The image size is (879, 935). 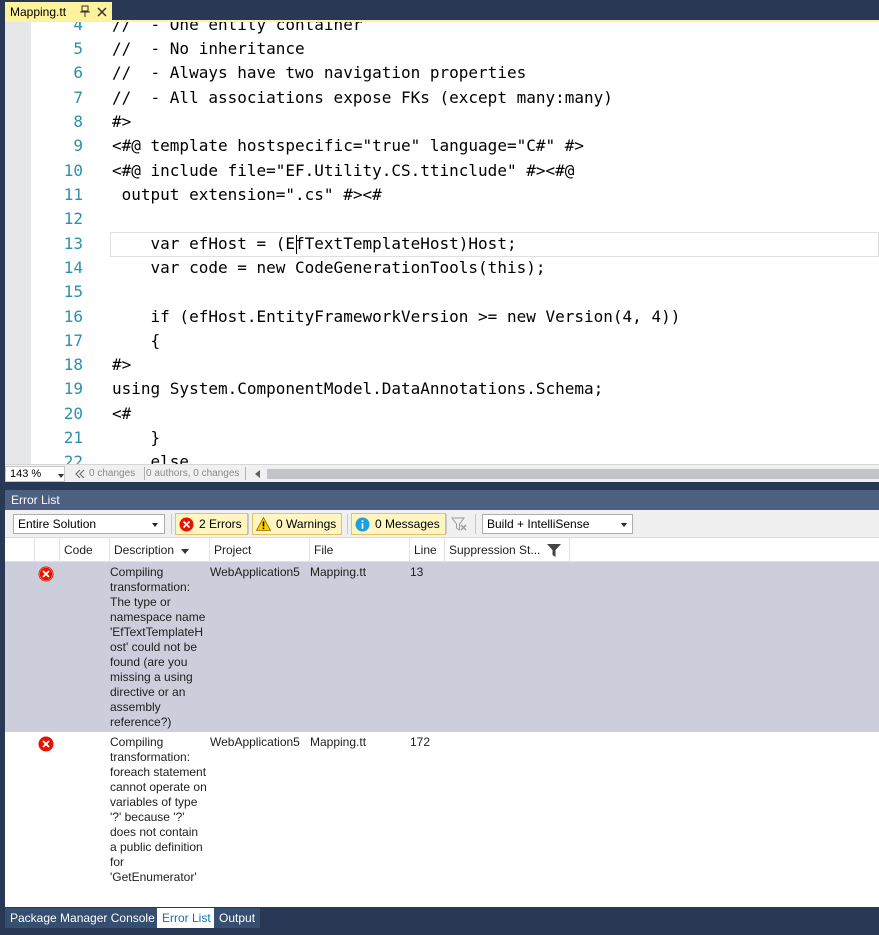 I want to click on column-header-project: Project, so click(x=260, y=550).